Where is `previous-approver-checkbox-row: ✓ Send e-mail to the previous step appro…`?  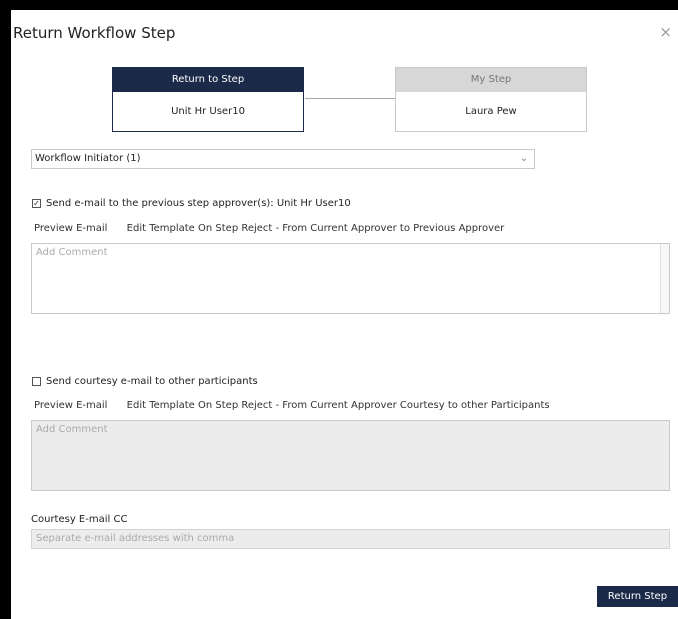
previous-approver-checkbox-row: ✓ Send e-mail to the previous step appro… is located at coordinates (191, 203).